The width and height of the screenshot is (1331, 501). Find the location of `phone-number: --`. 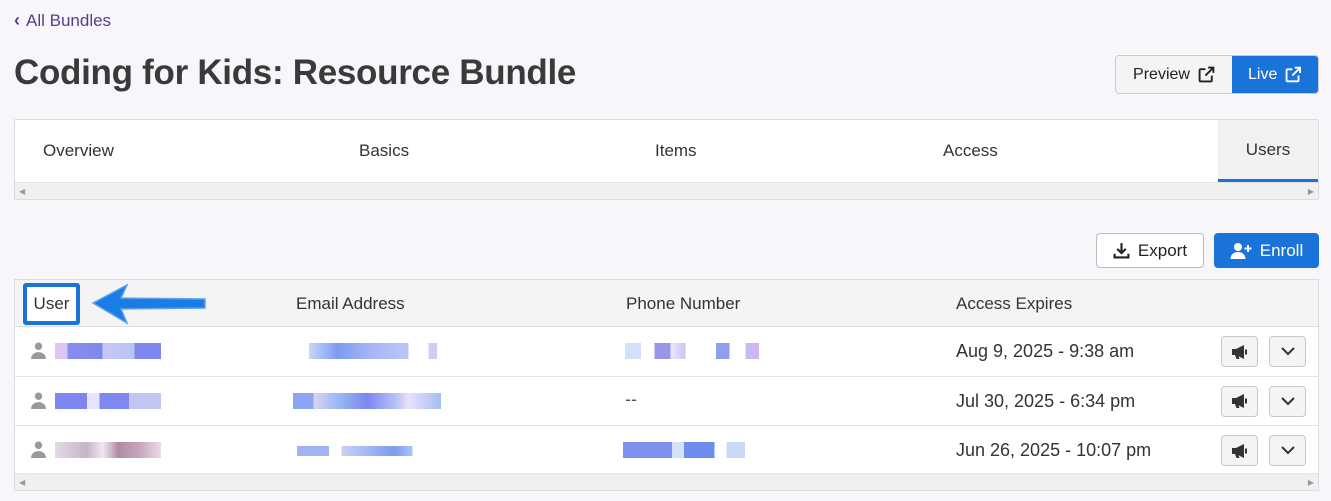

phone-number: -- is located at coordinates (631, 398).